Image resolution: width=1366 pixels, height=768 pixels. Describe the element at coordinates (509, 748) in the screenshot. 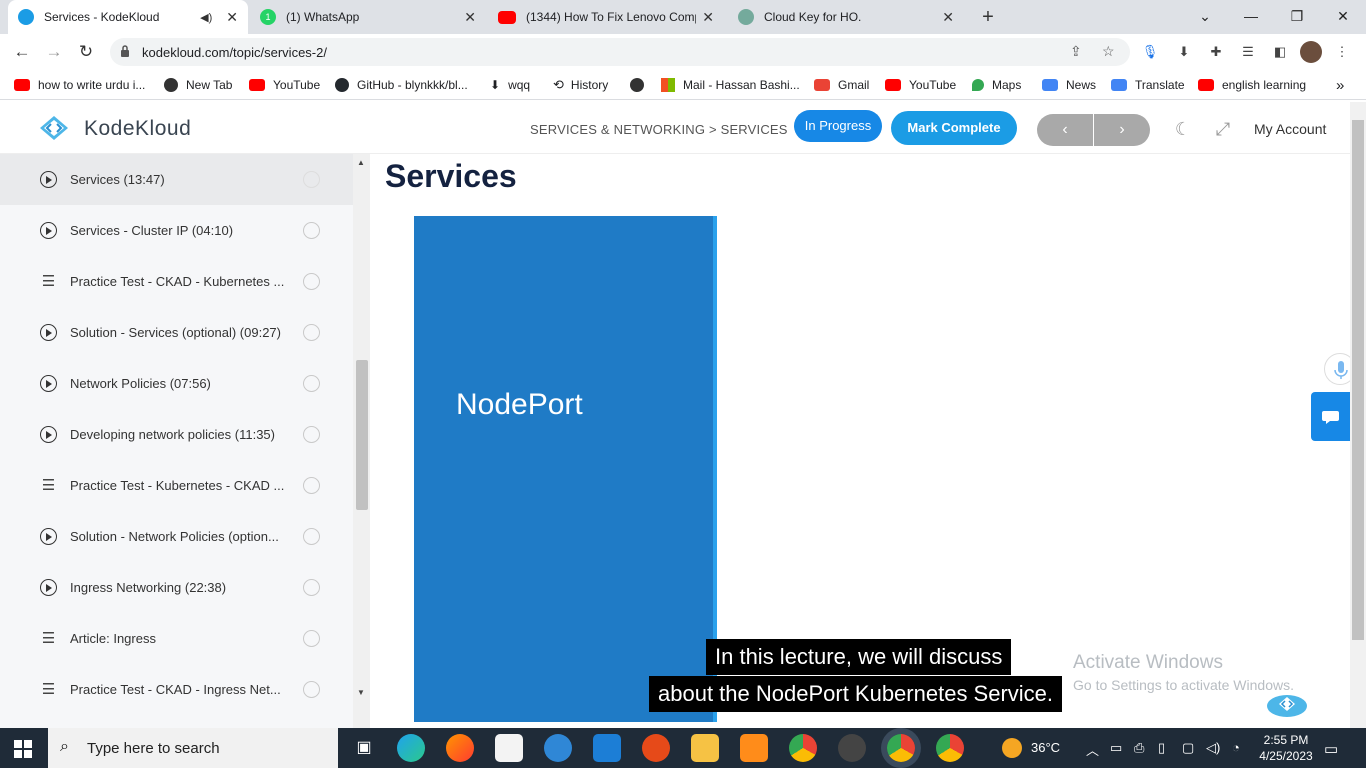

I see `microsoft-store-icon` at that location.